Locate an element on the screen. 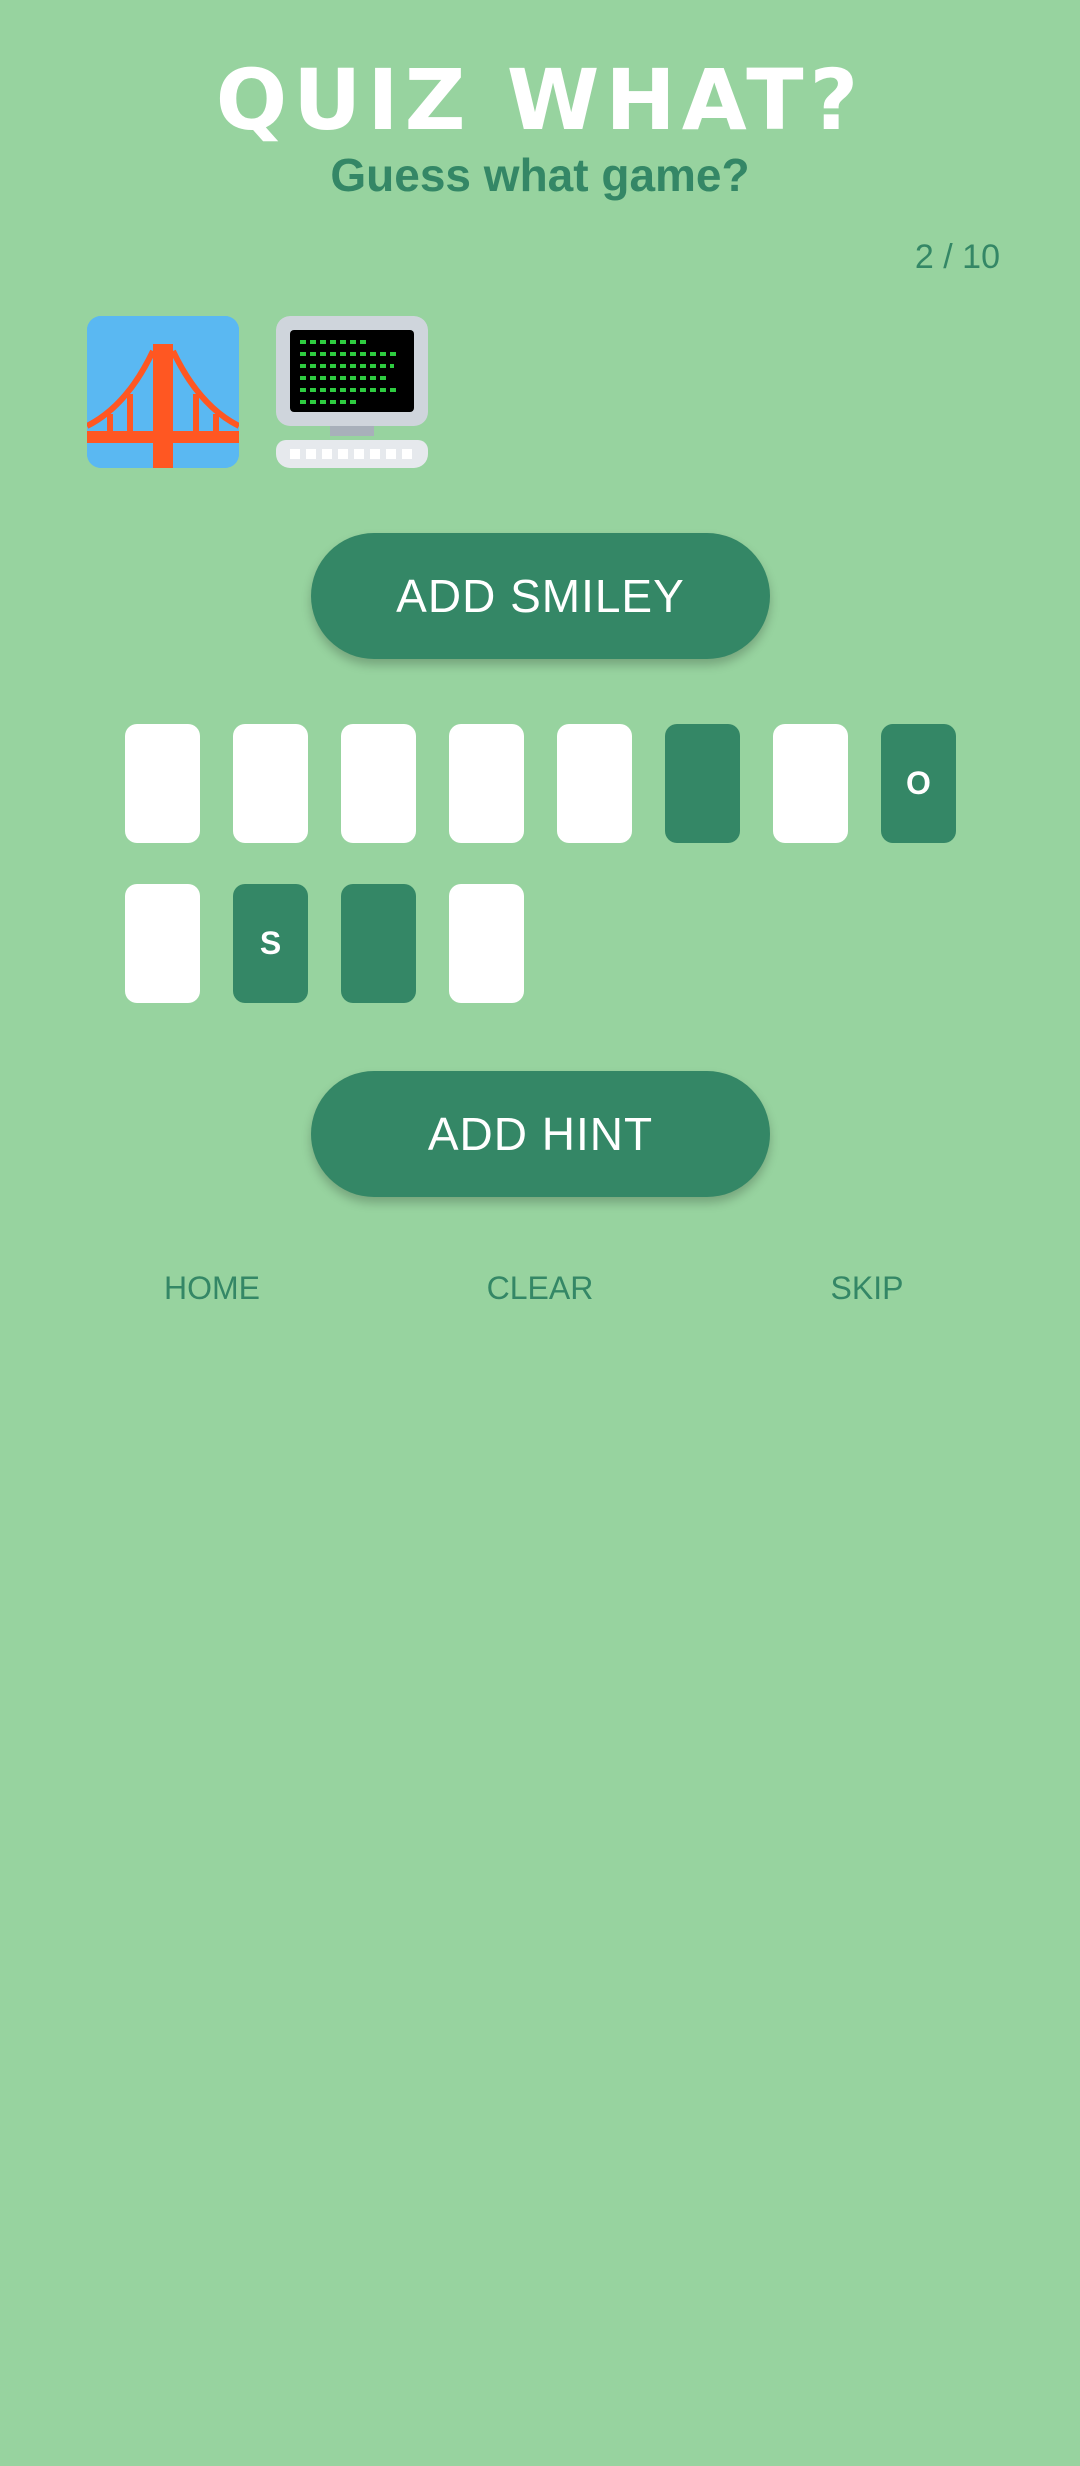  answer-slot: S is located at coordinates (270, 943).